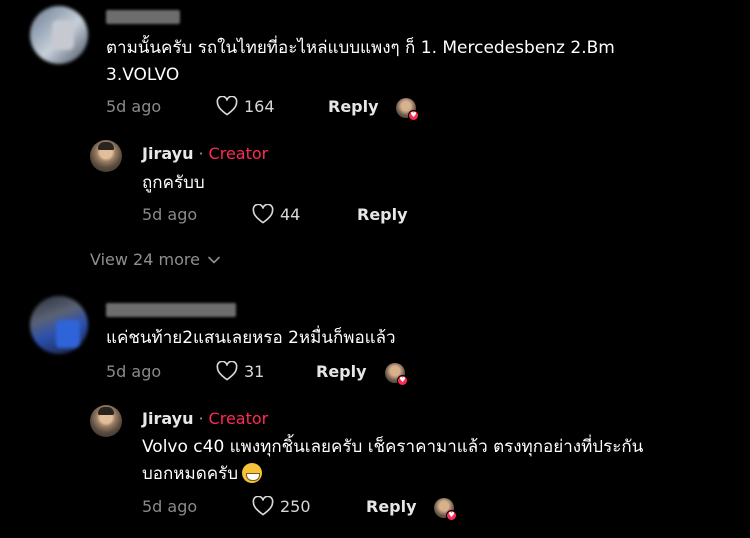 The width and height of the screenshot is (750, 538). I want to click on like-count: 31, so click(254, 371).